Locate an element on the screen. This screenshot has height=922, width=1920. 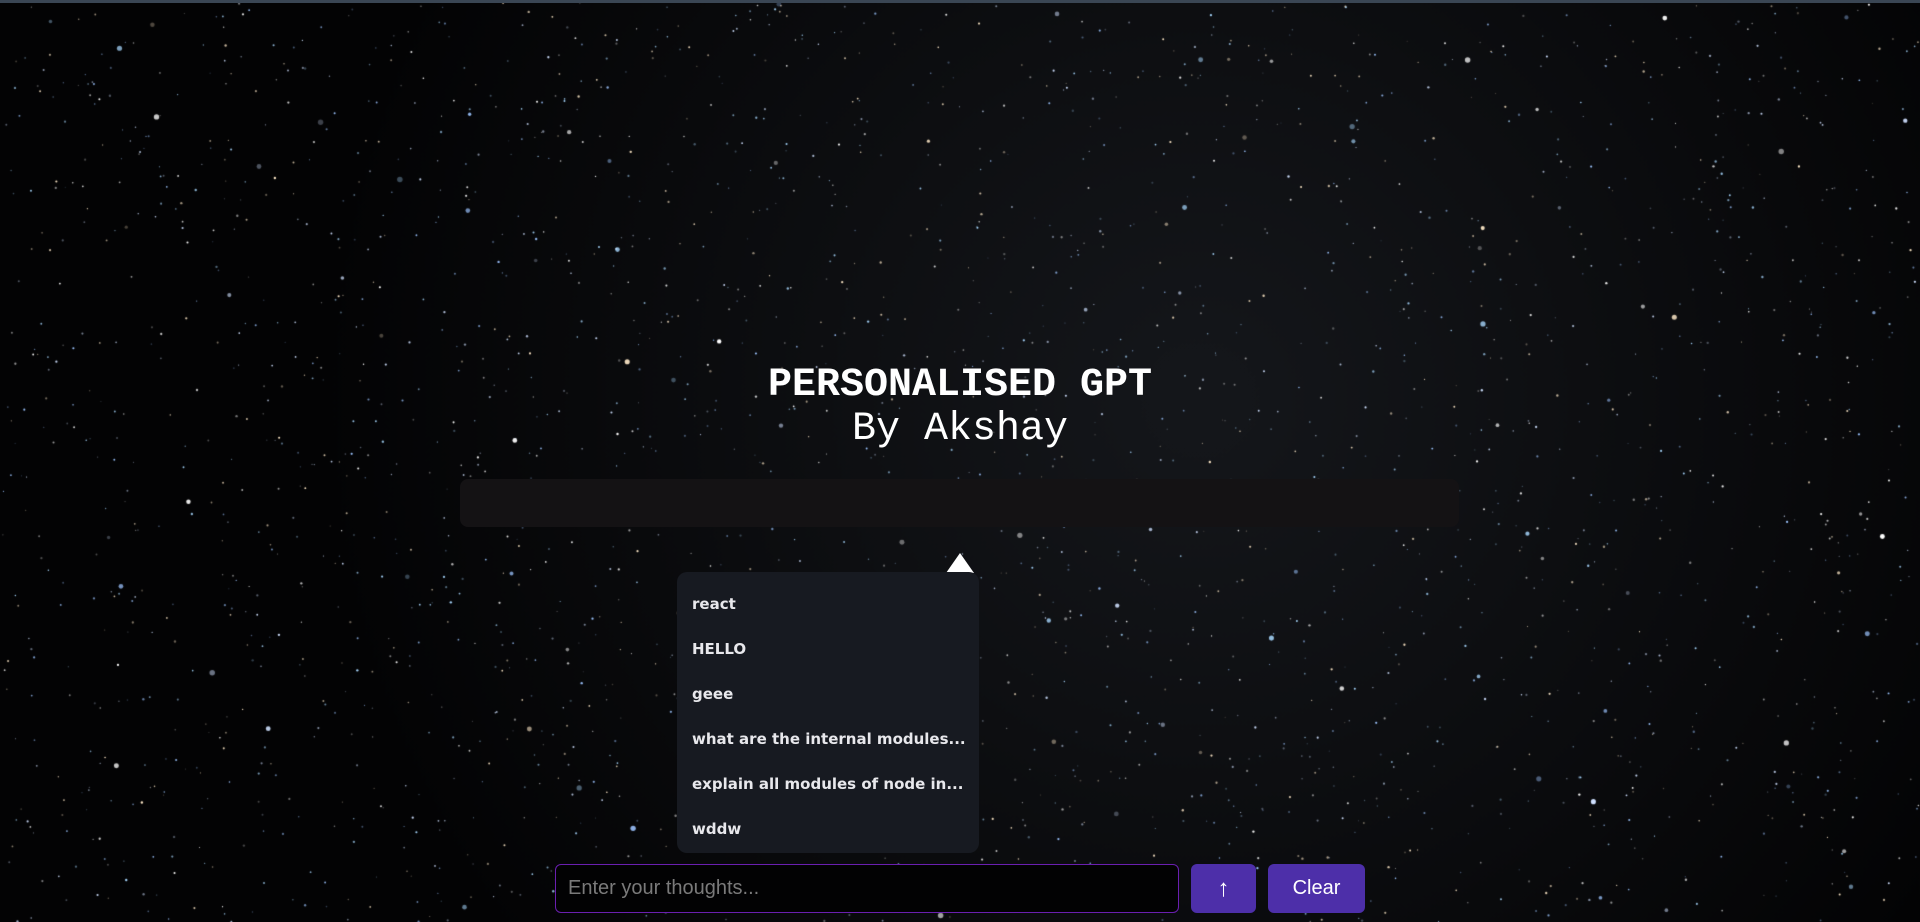
history-item: geee is located at coordinates (828, 694).